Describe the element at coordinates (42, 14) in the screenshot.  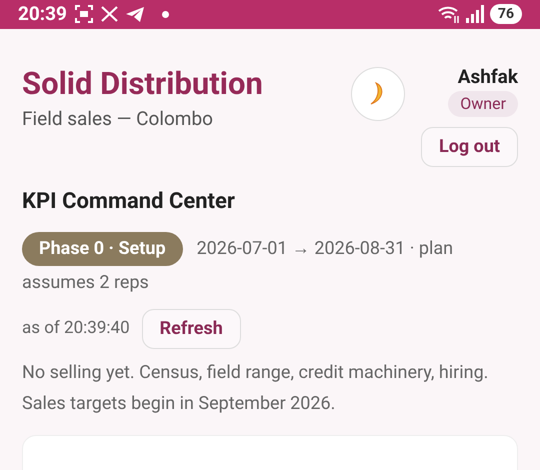
I see `status-time: 20:39` at that location.